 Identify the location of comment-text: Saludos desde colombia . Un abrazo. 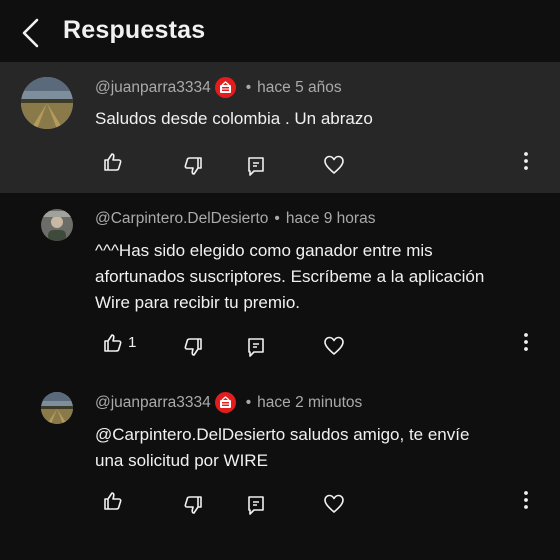
(234, 118).